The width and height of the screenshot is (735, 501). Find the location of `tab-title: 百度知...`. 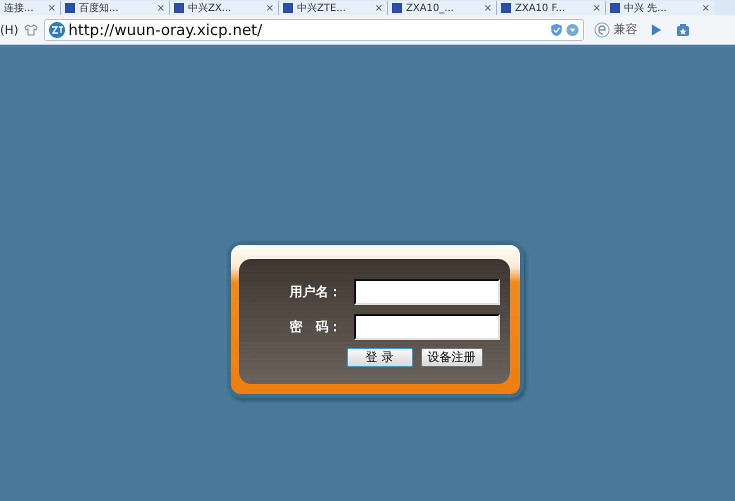

tab-title: 百度知... is located at coordinates (99, 8).